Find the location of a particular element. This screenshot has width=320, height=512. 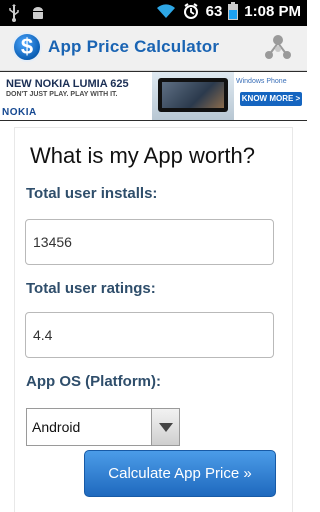

ad-platform-label: Windows Phone is located at coordinates (261, 81).